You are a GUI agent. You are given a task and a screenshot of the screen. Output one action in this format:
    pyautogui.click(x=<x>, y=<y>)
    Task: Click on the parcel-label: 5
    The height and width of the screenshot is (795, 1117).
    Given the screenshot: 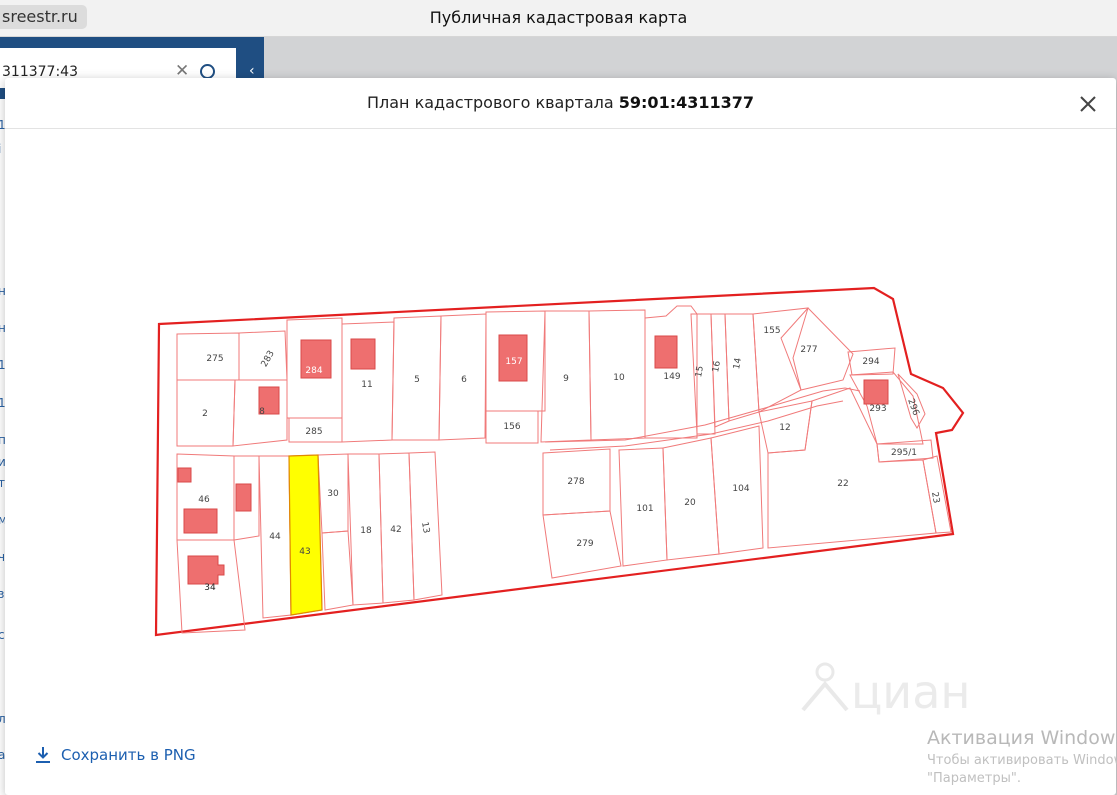 What is the action you would take?
    pyautogui.click(x=417, y=380)
    